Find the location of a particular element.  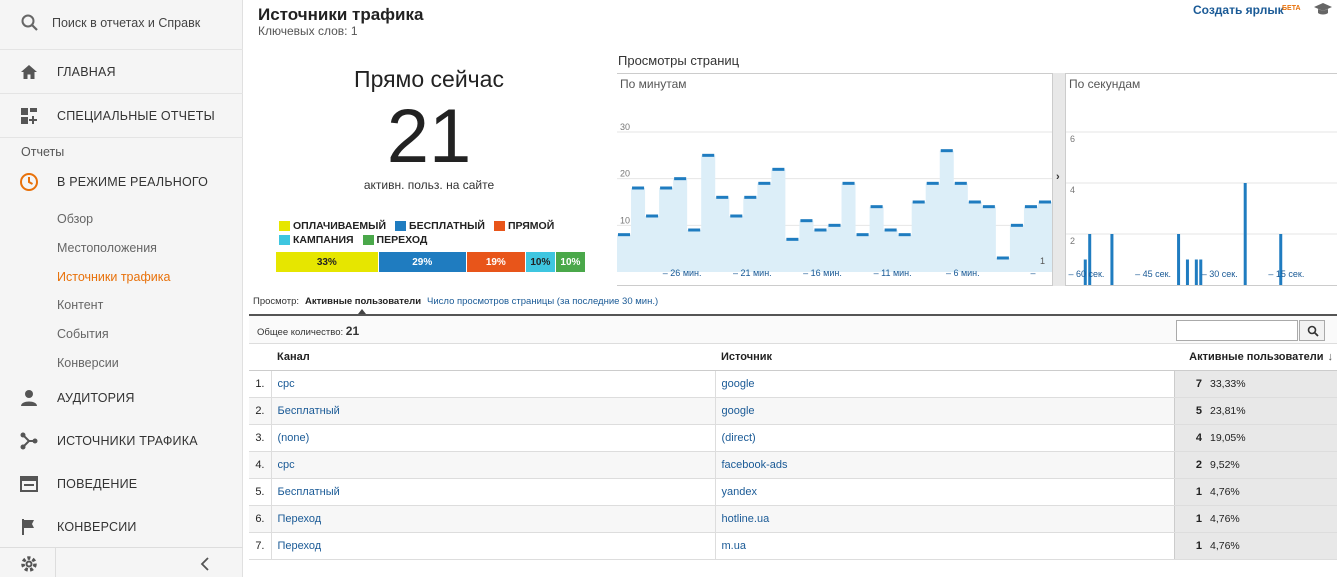

row-users-value: 4 is located at coordinates (1189, 438).